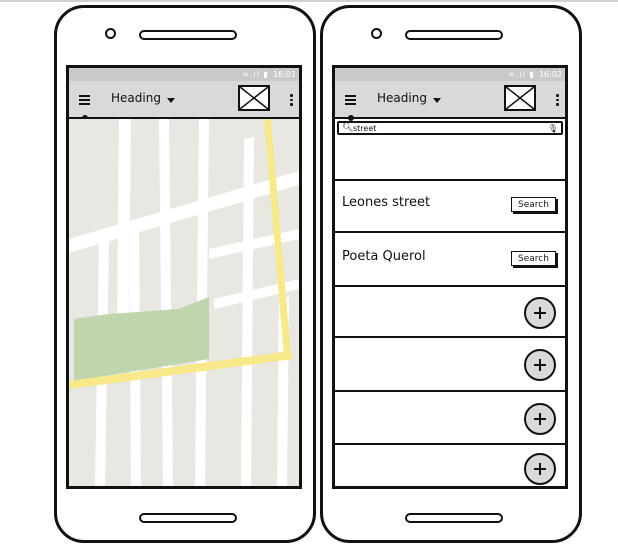 Image resolution: width=618 pixels, height=548 pixels. Describe the element at coordinates (550, 74) in the screenshot. I see `status-time: 16:02` at that location.